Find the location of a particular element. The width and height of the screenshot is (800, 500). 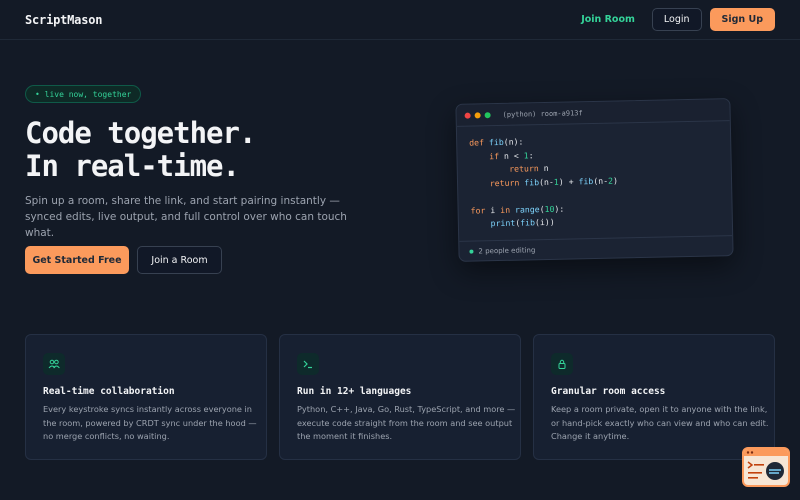

code-search-icon is located at coordinates (766, 464).